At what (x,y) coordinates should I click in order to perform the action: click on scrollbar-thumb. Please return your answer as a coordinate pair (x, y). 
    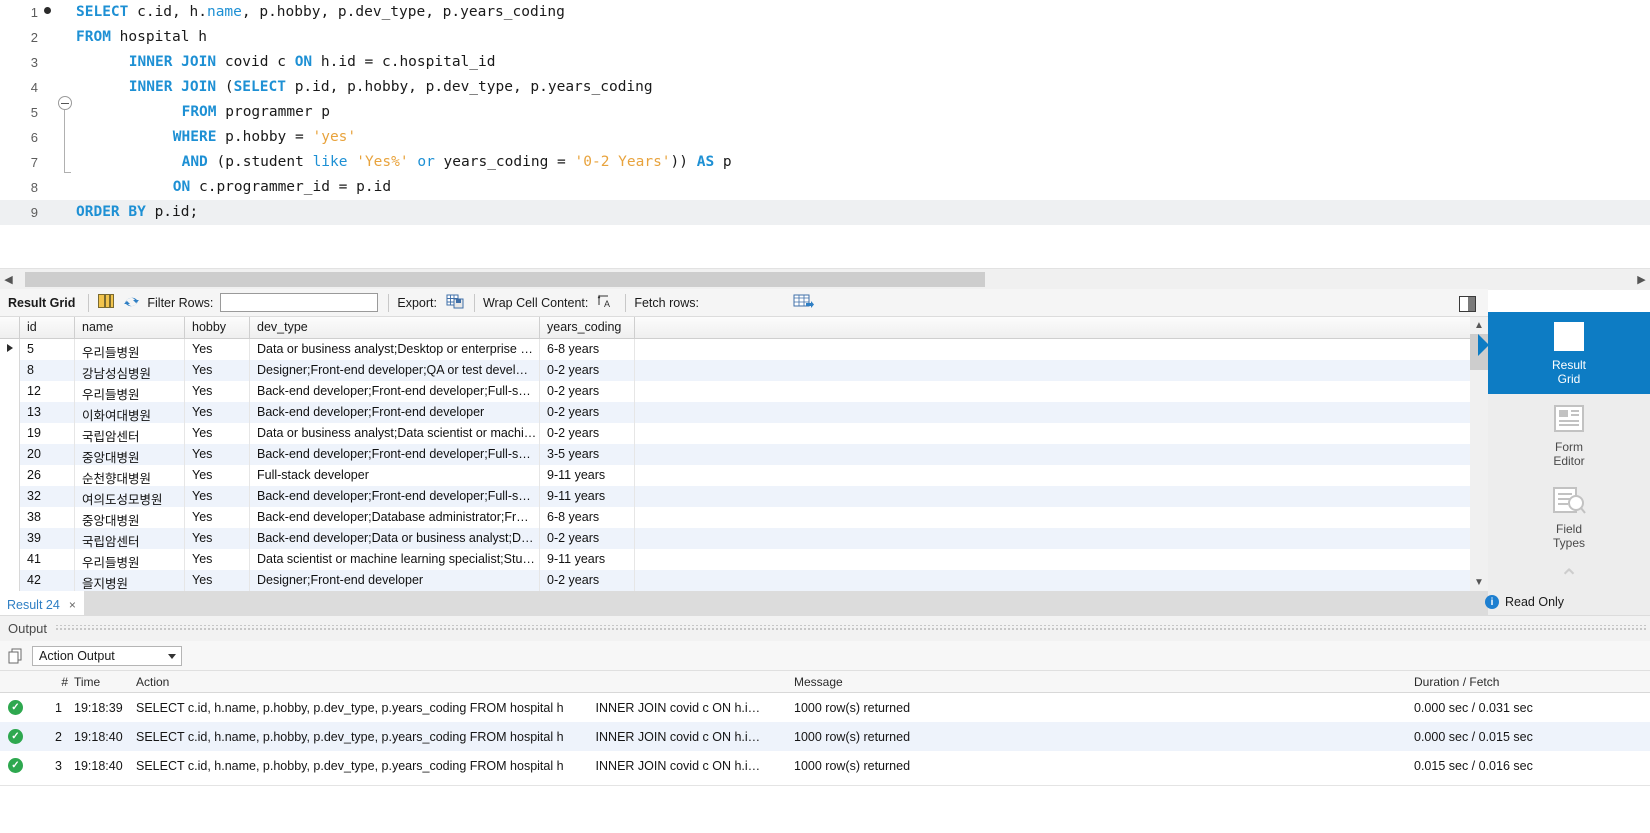
    Looking at the image, I should click on (505, 279).